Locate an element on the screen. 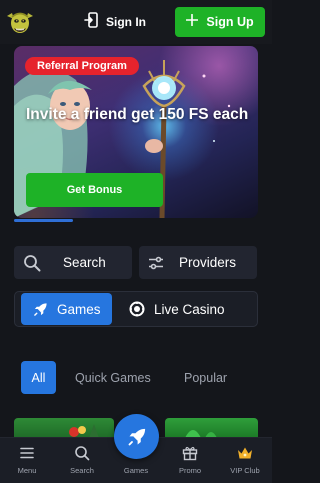 Image resolution: width=320 pixels, height=483 pixels. get-bonus-button: Get Bonus is located at coordinates (94, 190).